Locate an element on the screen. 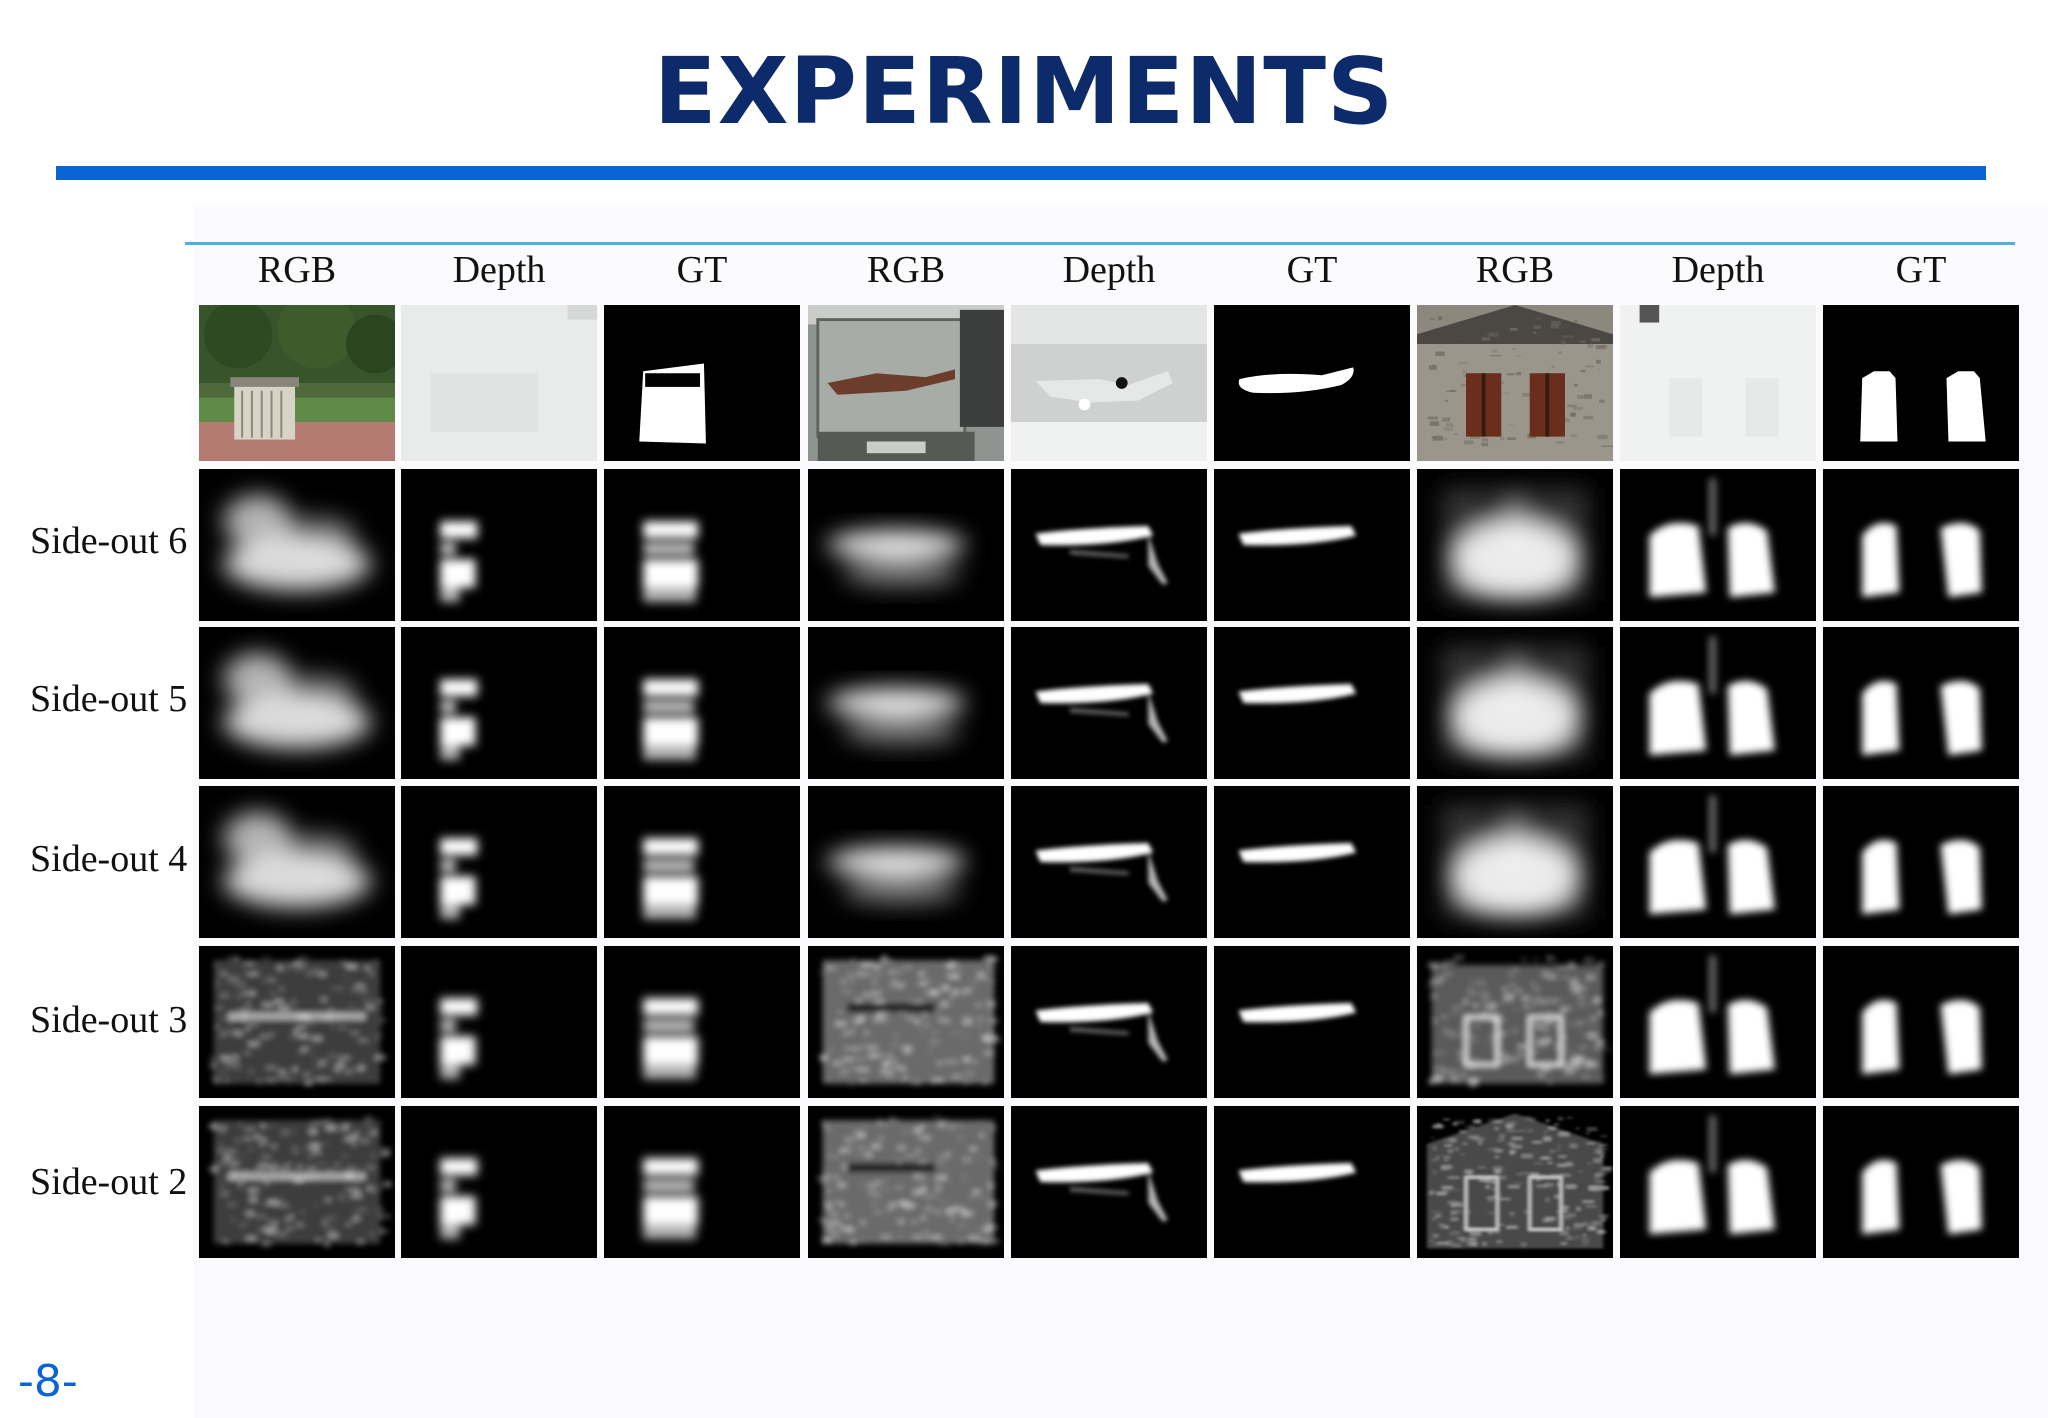  column-header-gt-2: GT is located at coordinates (1312, 270).